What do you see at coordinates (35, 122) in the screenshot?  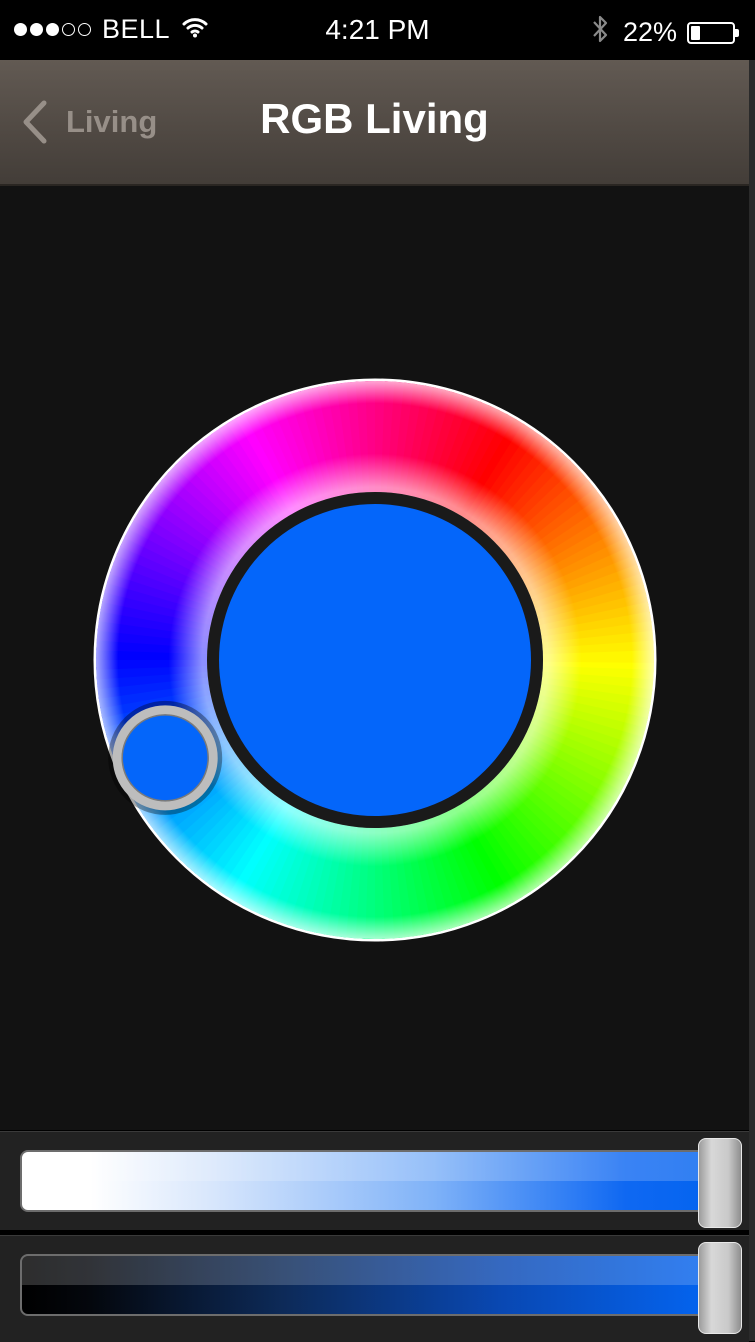 I see `chevron-left-icon` at bounding box center [35, 122].